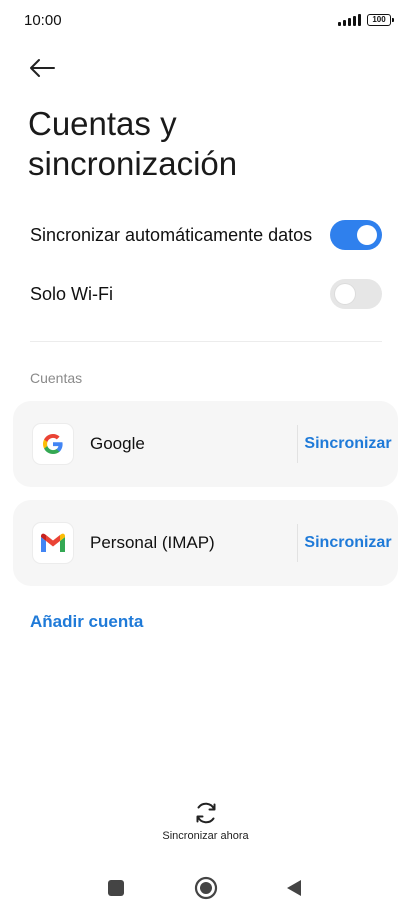 The width and height of the screenshot is (411, 914). What do you see at coordinates (53, 543) in the screenshot?
I see `gmail-logo-icon` at bounding box center [53, 543].